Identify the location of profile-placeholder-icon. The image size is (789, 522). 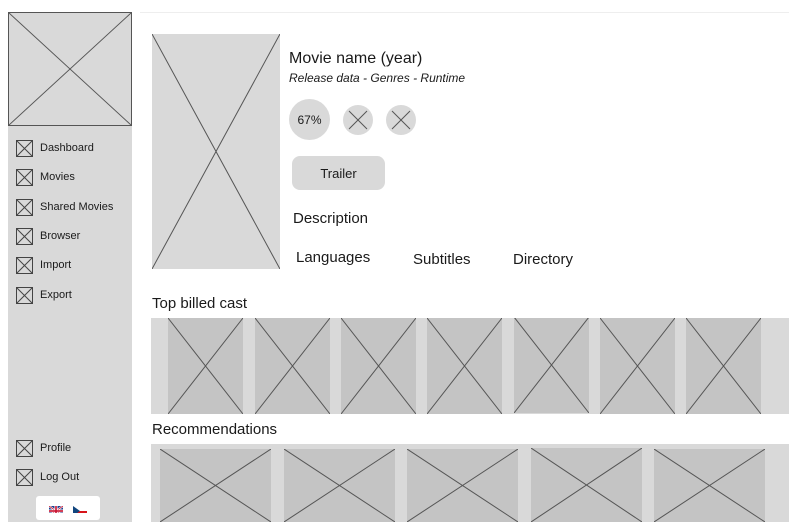
(24, 448).